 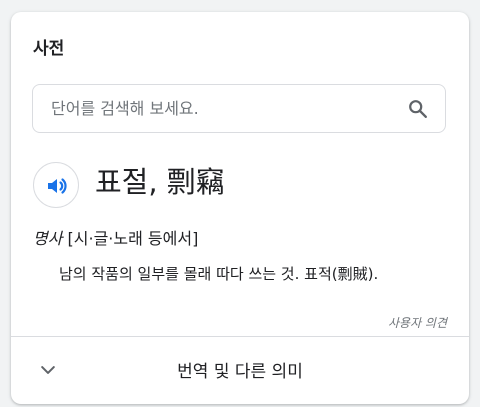 I want to click on card-title: 사전, so click(x=49, y=49).